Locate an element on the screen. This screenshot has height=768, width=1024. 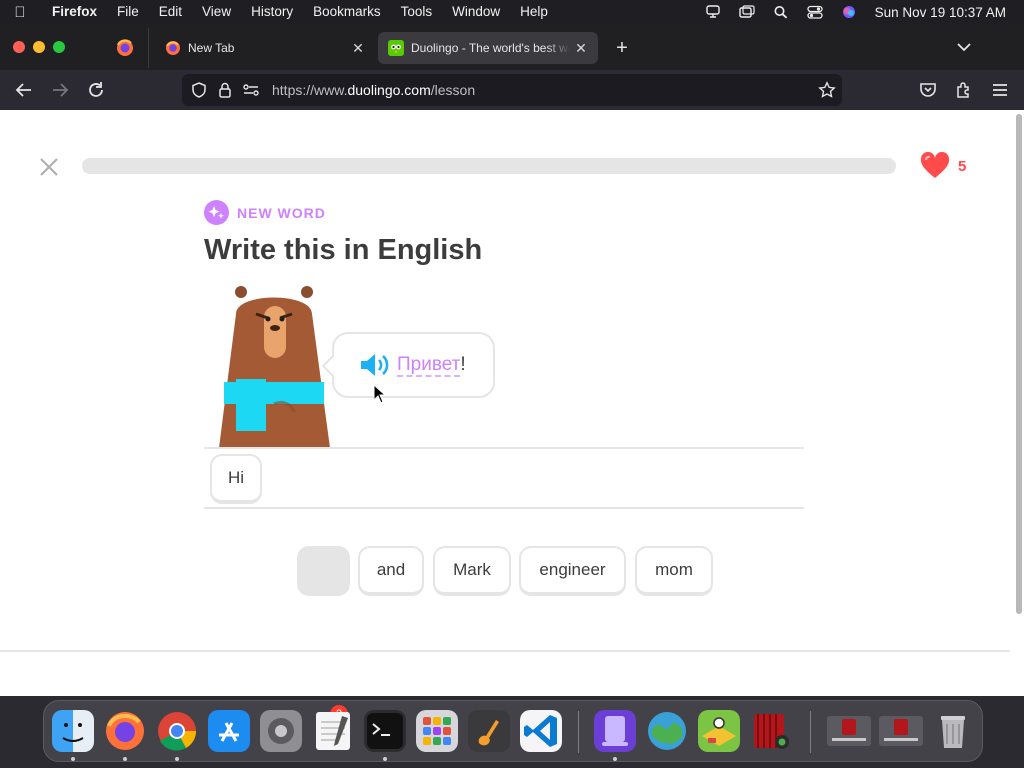
mouse-pointer-icon is located at coordinates (380, 394).